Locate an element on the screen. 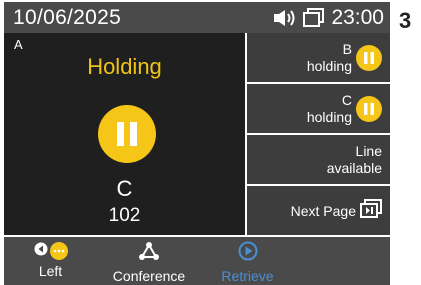 Image resolution: width=421 pixels, height=285 pixels. status-bar: 10/06/2025 23:00 is located at coordinates (197, 17).